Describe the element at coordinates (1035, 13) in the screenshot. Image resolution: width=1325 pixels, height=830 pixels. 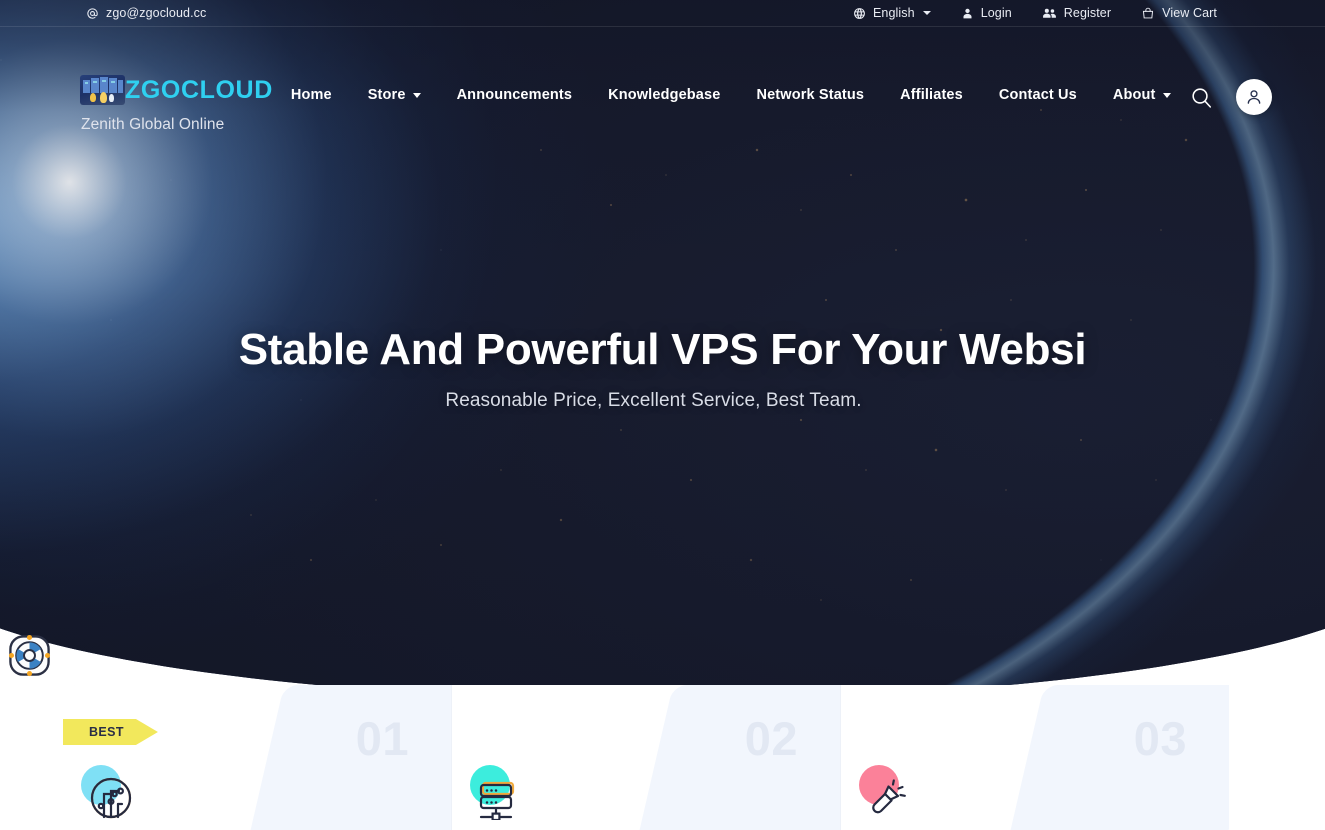
I see `topbar-right-group: English Login Register View Cart` at that location.